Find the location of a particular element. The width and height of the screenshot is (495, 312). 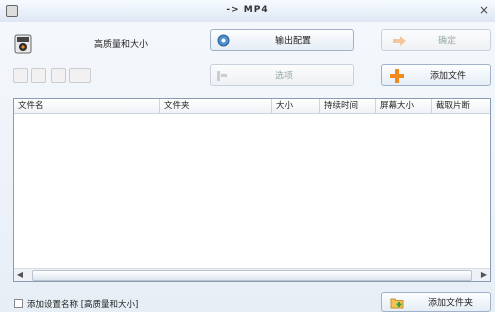

table-header: 文件名 文件夹 大小 持续时间 屏幕大小 截取片断 is located at coordinates (252, 106).